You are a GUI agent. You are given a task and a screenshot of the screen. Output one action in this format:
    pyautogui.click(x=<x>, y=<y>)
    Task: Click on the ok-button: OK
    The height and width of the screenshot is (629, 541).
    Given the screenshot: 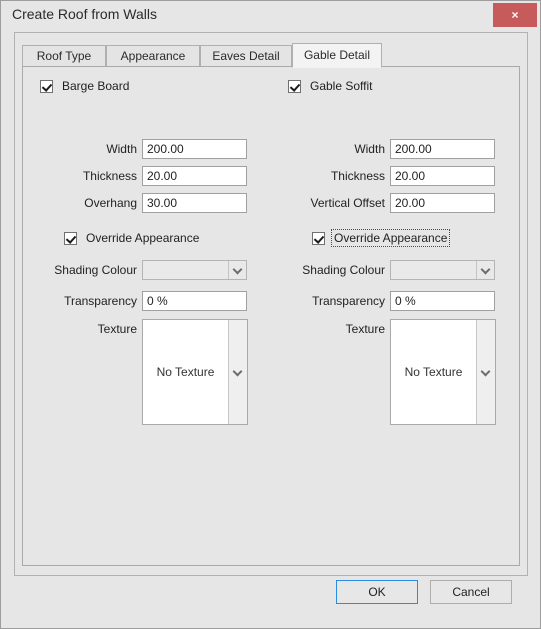 What is the action you would take?
    pyautogui.click(x=377, y=592)
    